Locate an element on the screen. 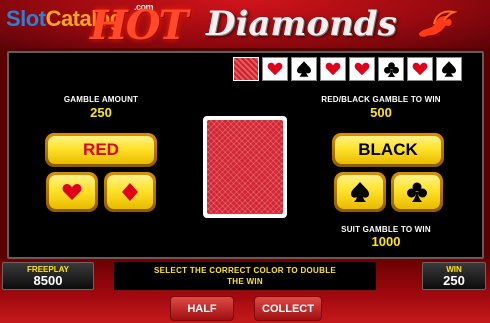  diamonds-button is located at coordinates (130, 192).